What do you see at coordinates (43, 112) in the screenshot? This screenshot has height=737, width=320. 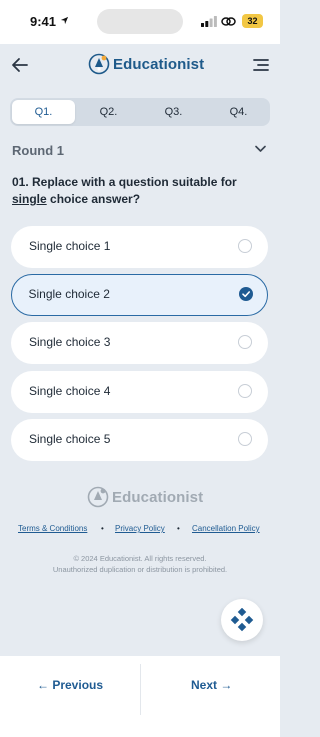 I see `tab-q1: Q1.` at bounding box center [43, 112].